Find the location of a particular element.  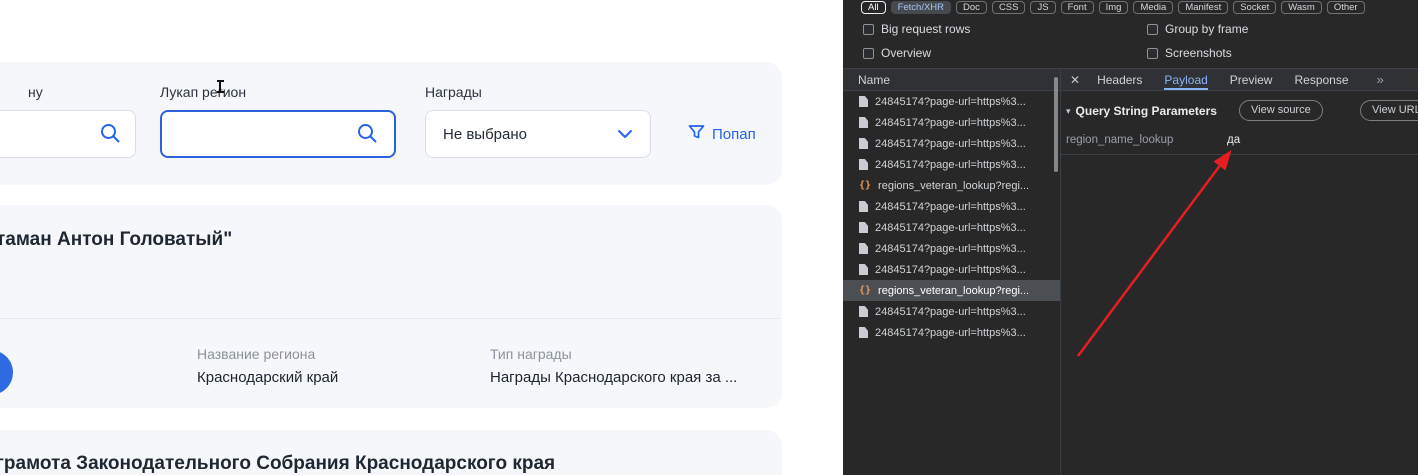

query-param-row: region_name_lookup да is located at coordinates (1242, 140).